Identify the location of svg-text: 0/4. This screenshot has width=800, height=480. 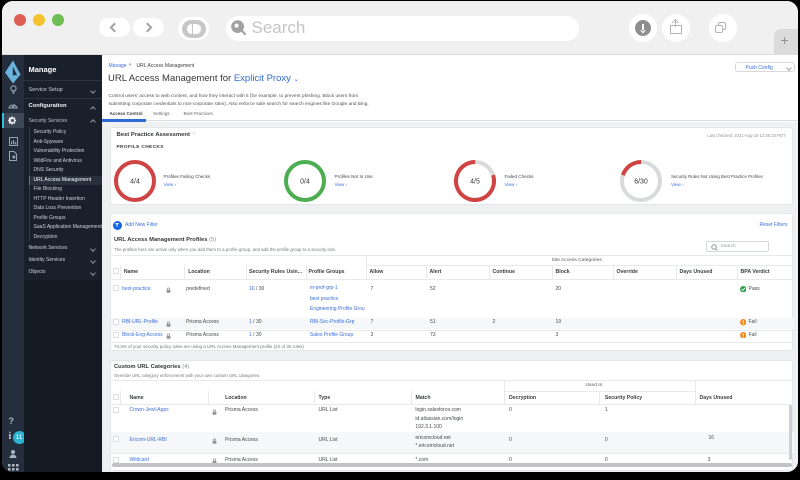
(305, 182).